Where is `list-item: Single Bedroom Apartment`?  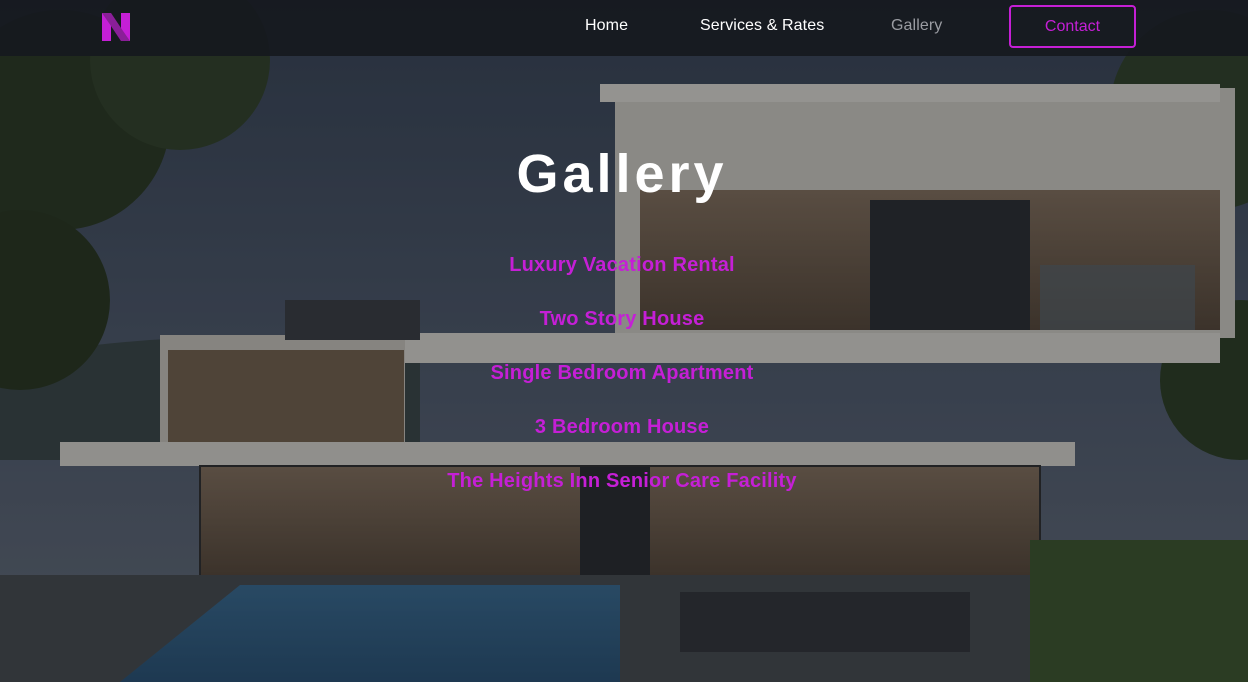 list-item: Single Bedroom Apartment is located at coordinates (622, 389).